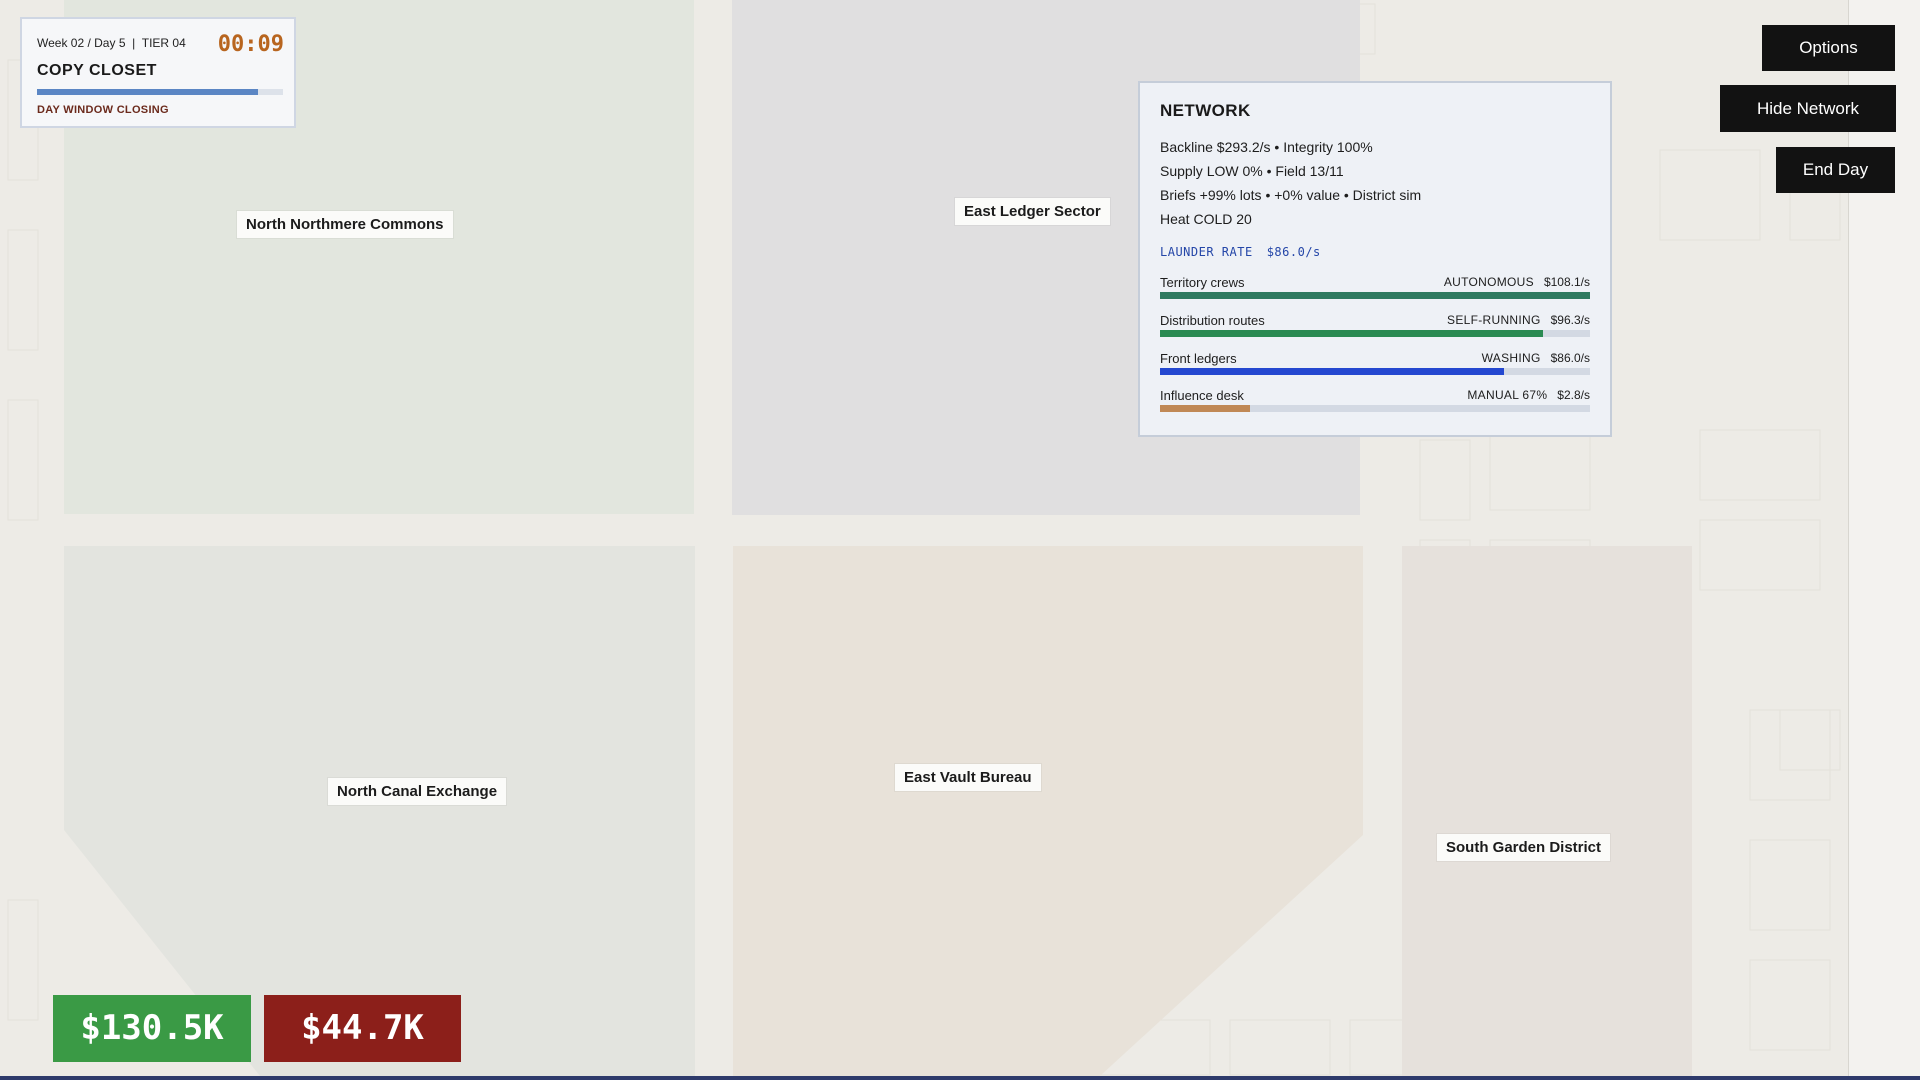 Image resolution: width=1920 pixels, height=1080 pixels. I want to click on week-day-tier: Week 02 / Day 5 | TIER 04, so click(111, 43).